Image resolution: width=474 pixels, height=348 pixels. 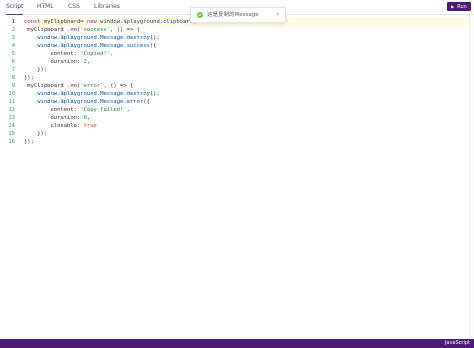 What do you see at coordinates (11, 142) in the screenshot?
I see `line-number: 16` at bounding box center [11, 142].